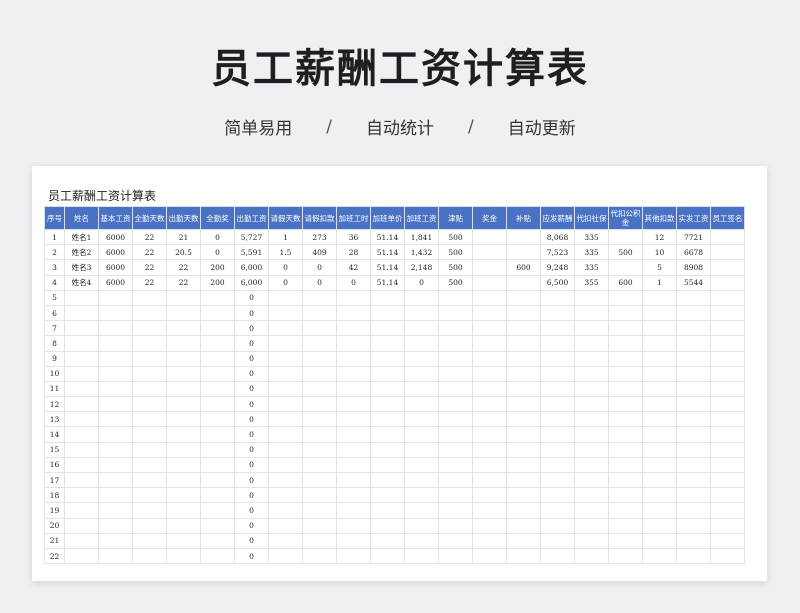 The width and height of the screenshot is (800, 613). I want to click on table-cell: 6000, so click(115, 282).